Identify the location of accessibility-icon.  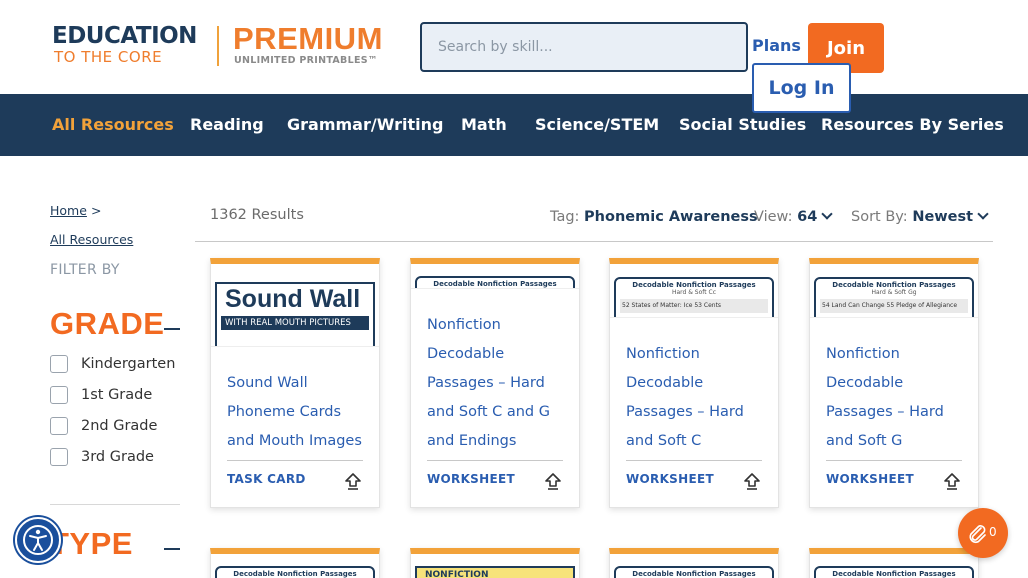
(38, 540).